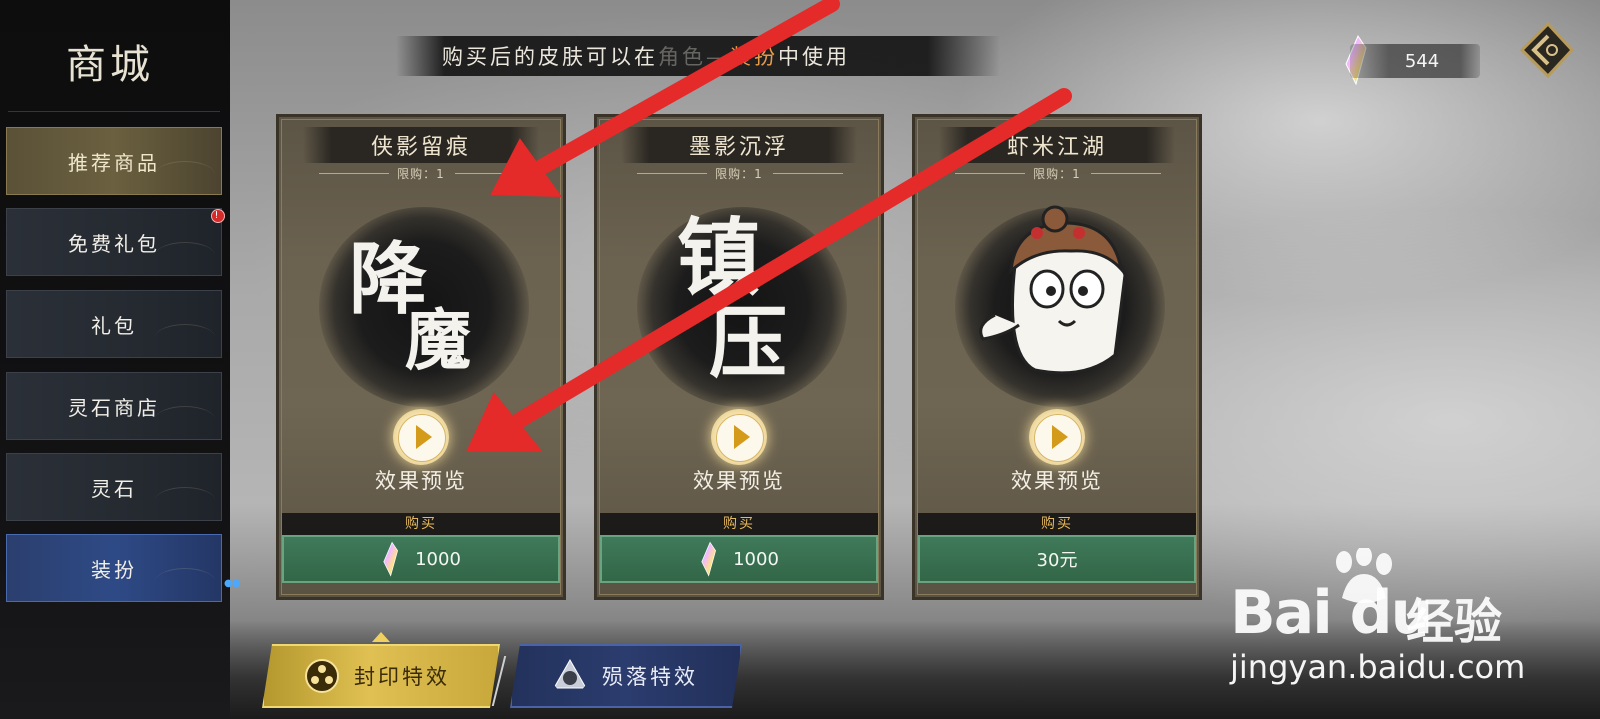 The width and height of the screenshot is (1600, 719). I want to click on sidebar-item-spirit-stone-shop: 灵石商店, so click(114, 406).